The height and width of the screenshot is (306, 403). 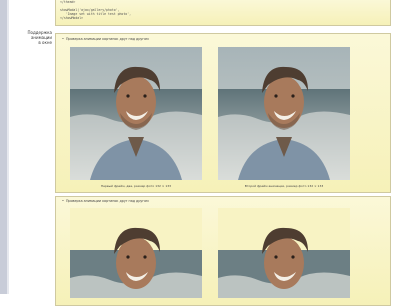 I want to click on section-label: Поддержка анимации в окне, so click(x=32, y=37).